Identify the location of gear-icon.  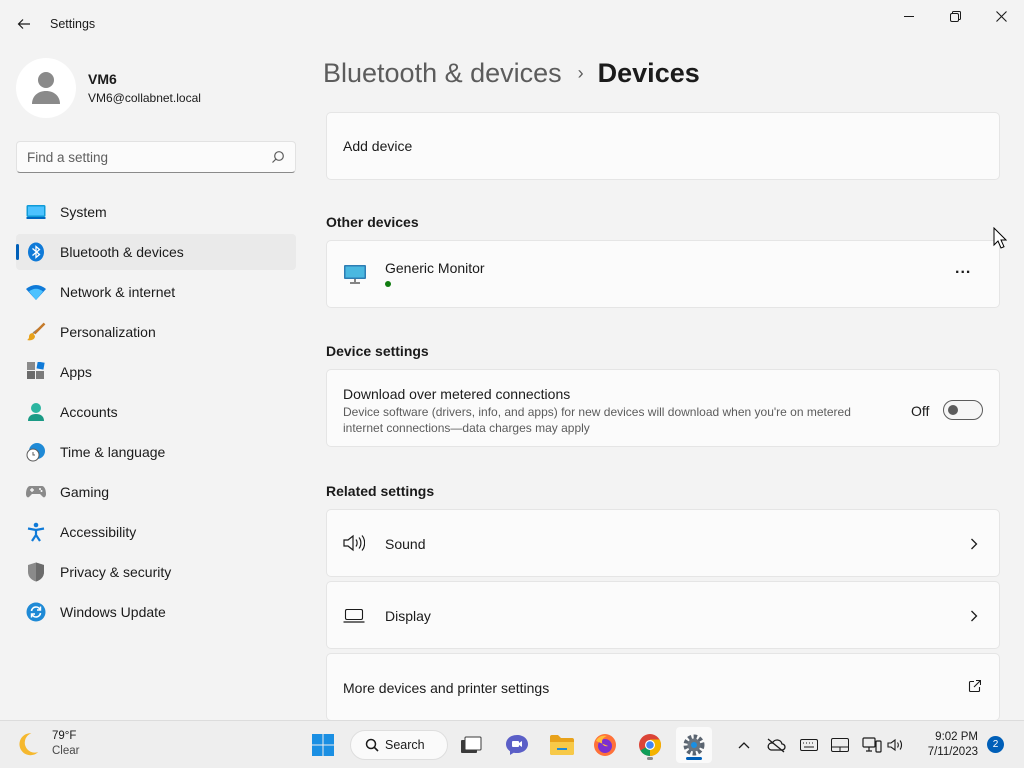
(694, 745).